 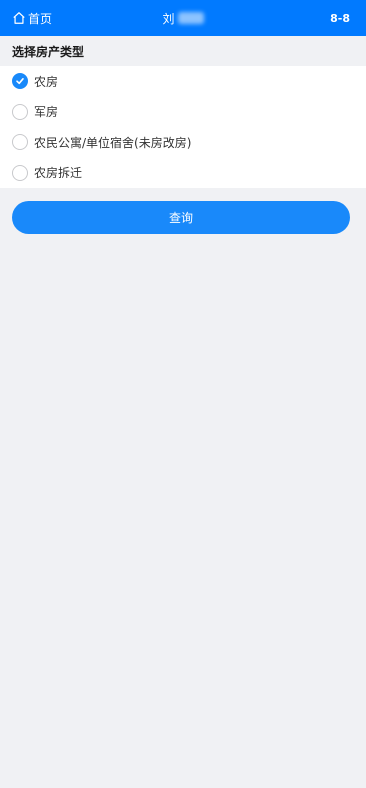 I want to click on option-nongfang-chaiqian: 农房拆迁, so click(x=183, y=173).